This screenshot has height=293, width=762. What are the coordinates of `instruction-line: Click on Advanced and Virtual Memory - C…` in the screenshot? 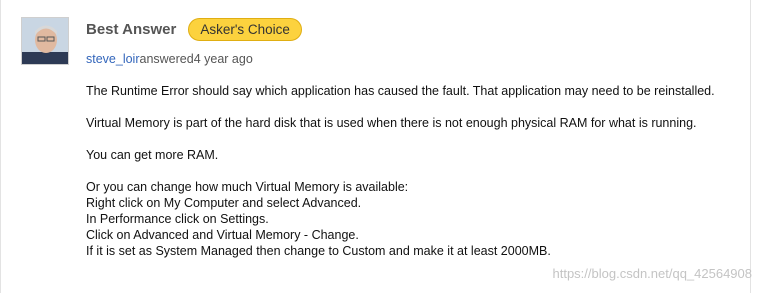 It's located at (222, 235).